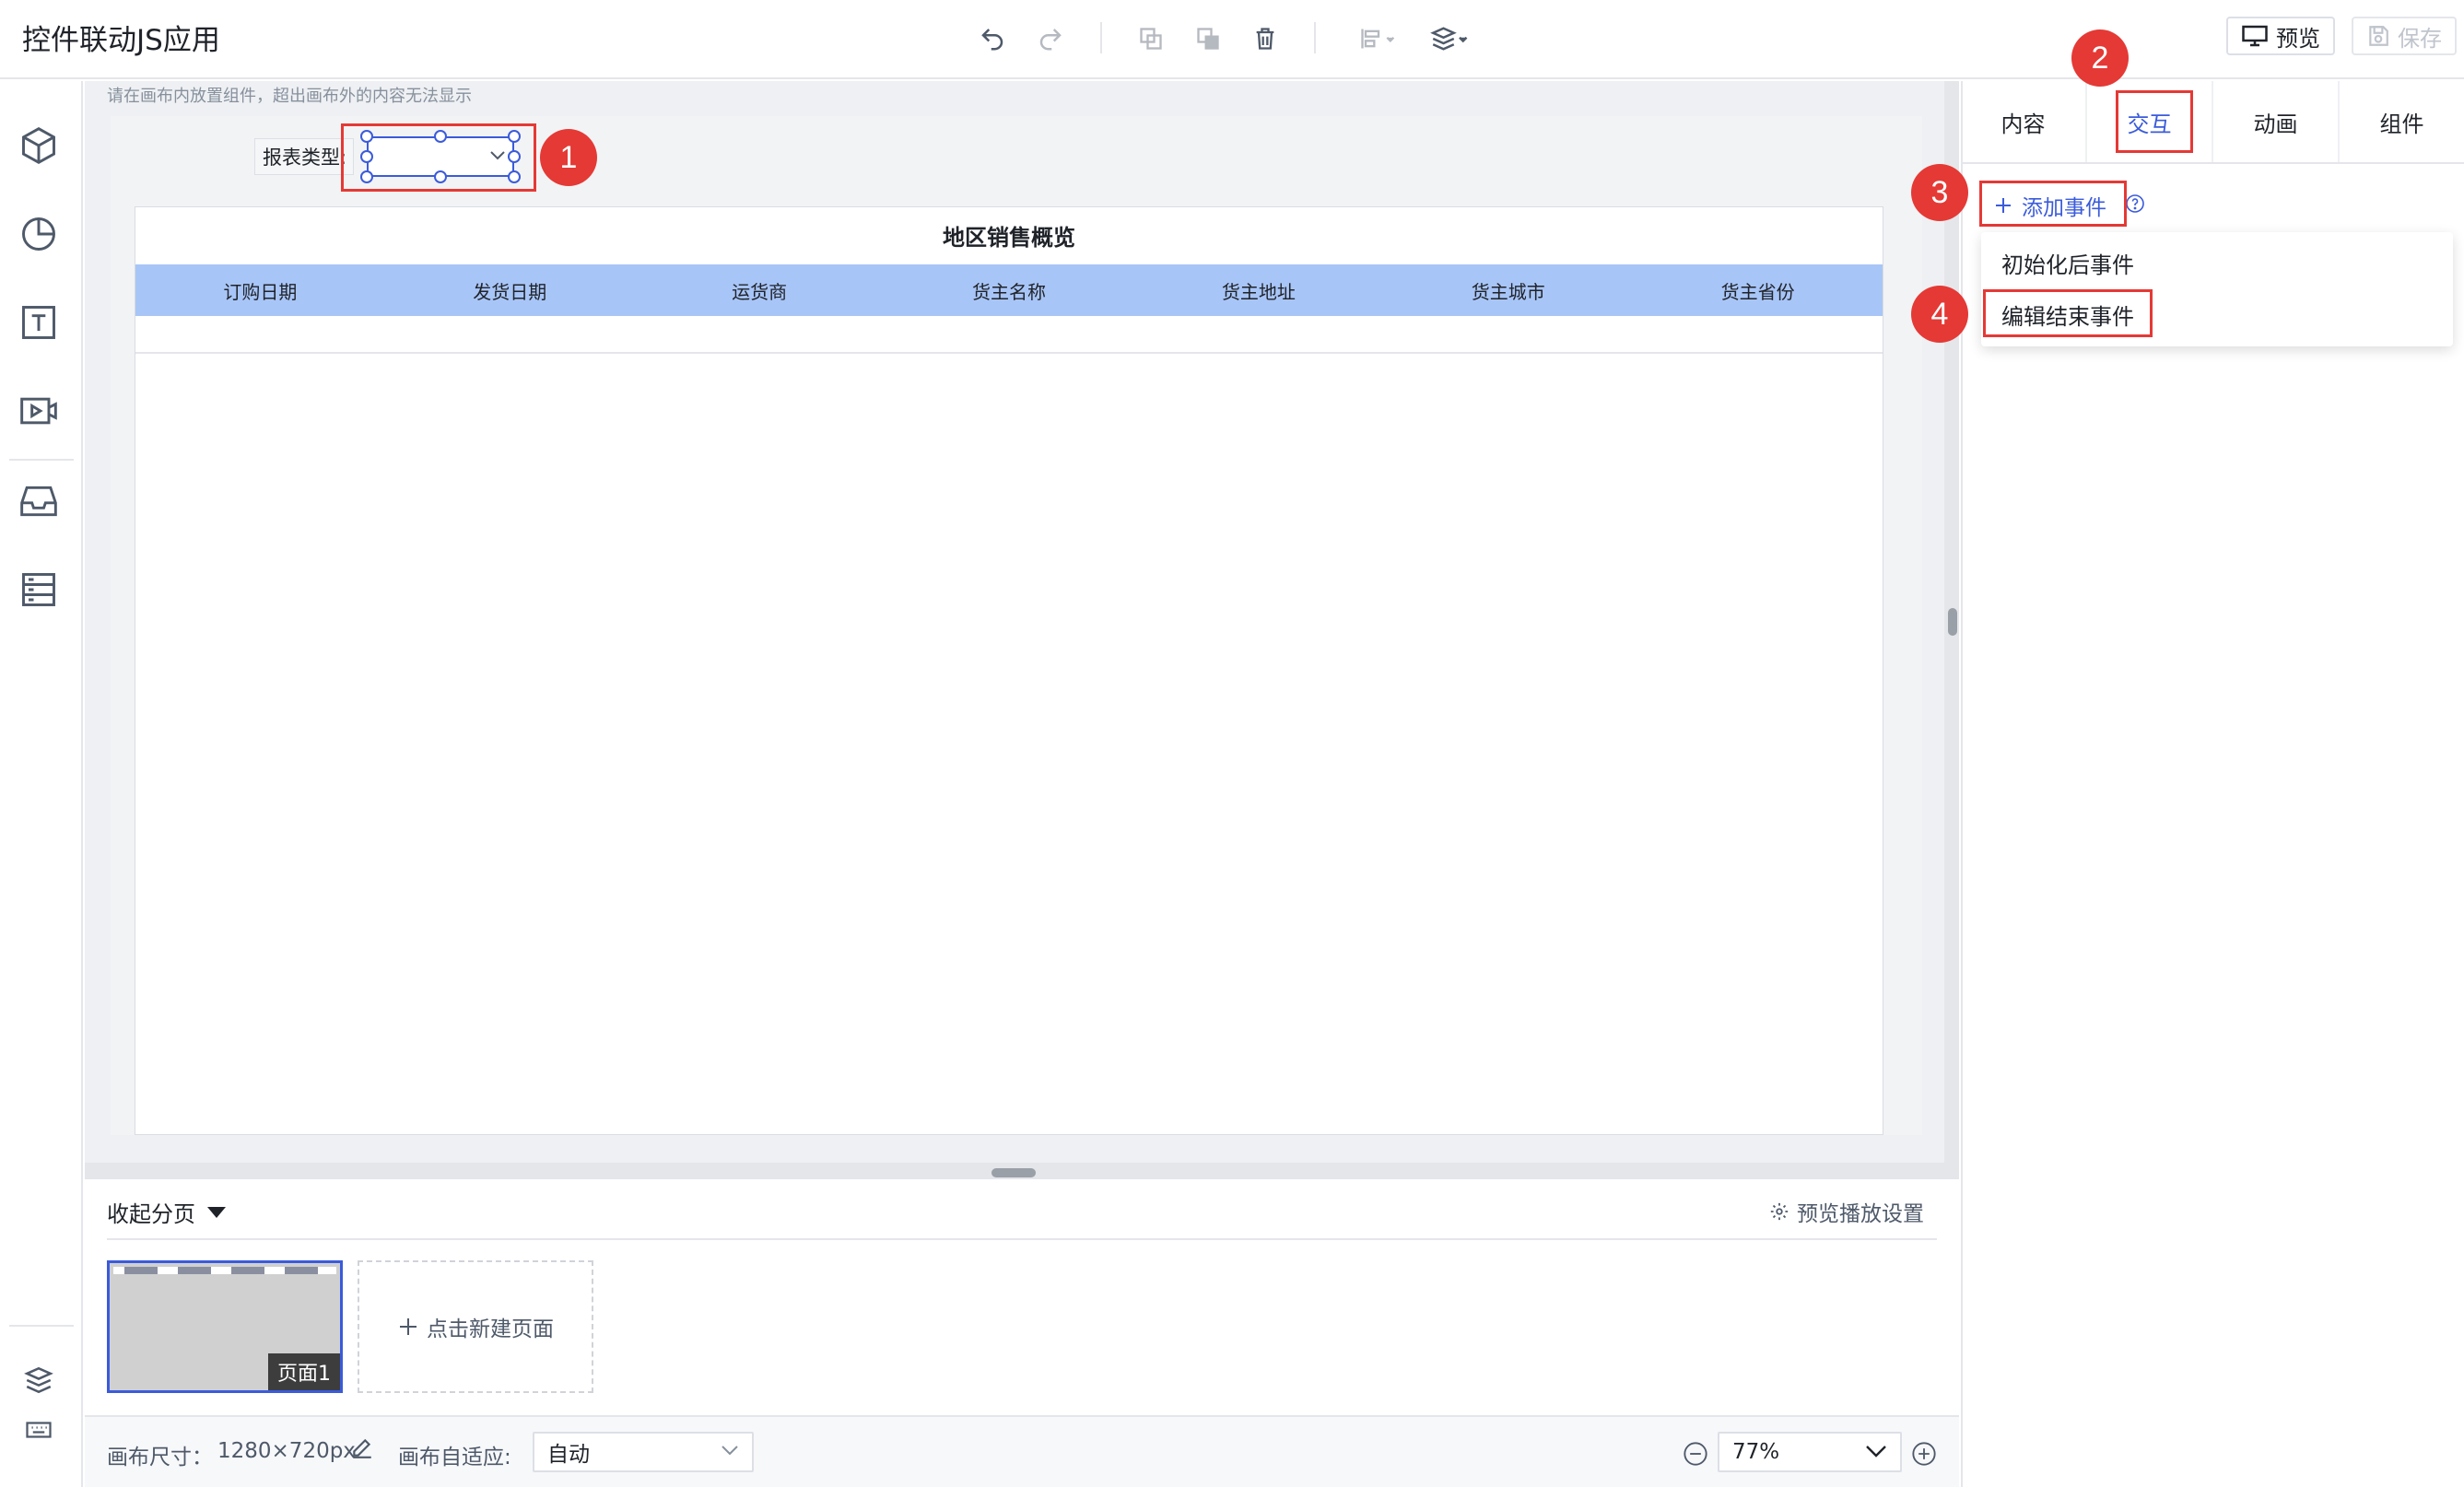 The width and height of the screenshot is (2464, 1487). Describe the element at coordinates (1810, 1452) in the screenshot. I see `zoom-select: 77%` at that location.